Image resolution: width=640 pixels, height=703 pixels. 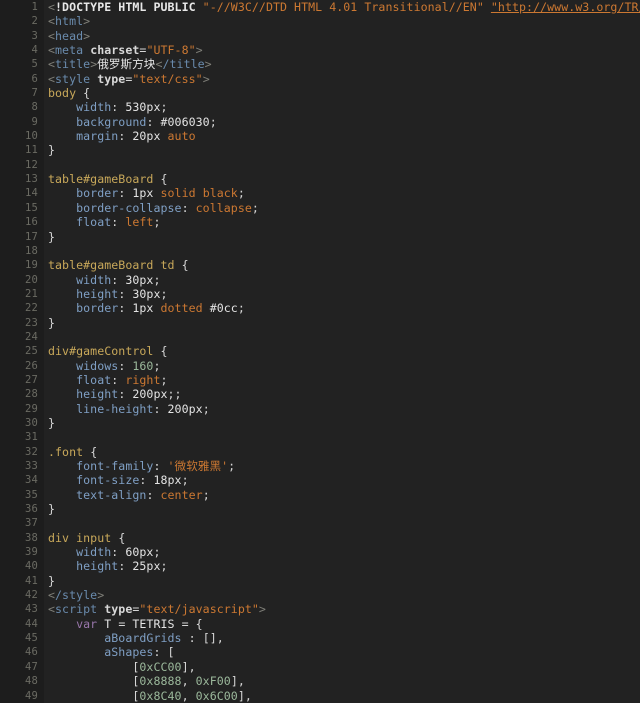 I want to click on line-number: 26, so click(x=31, y=365).